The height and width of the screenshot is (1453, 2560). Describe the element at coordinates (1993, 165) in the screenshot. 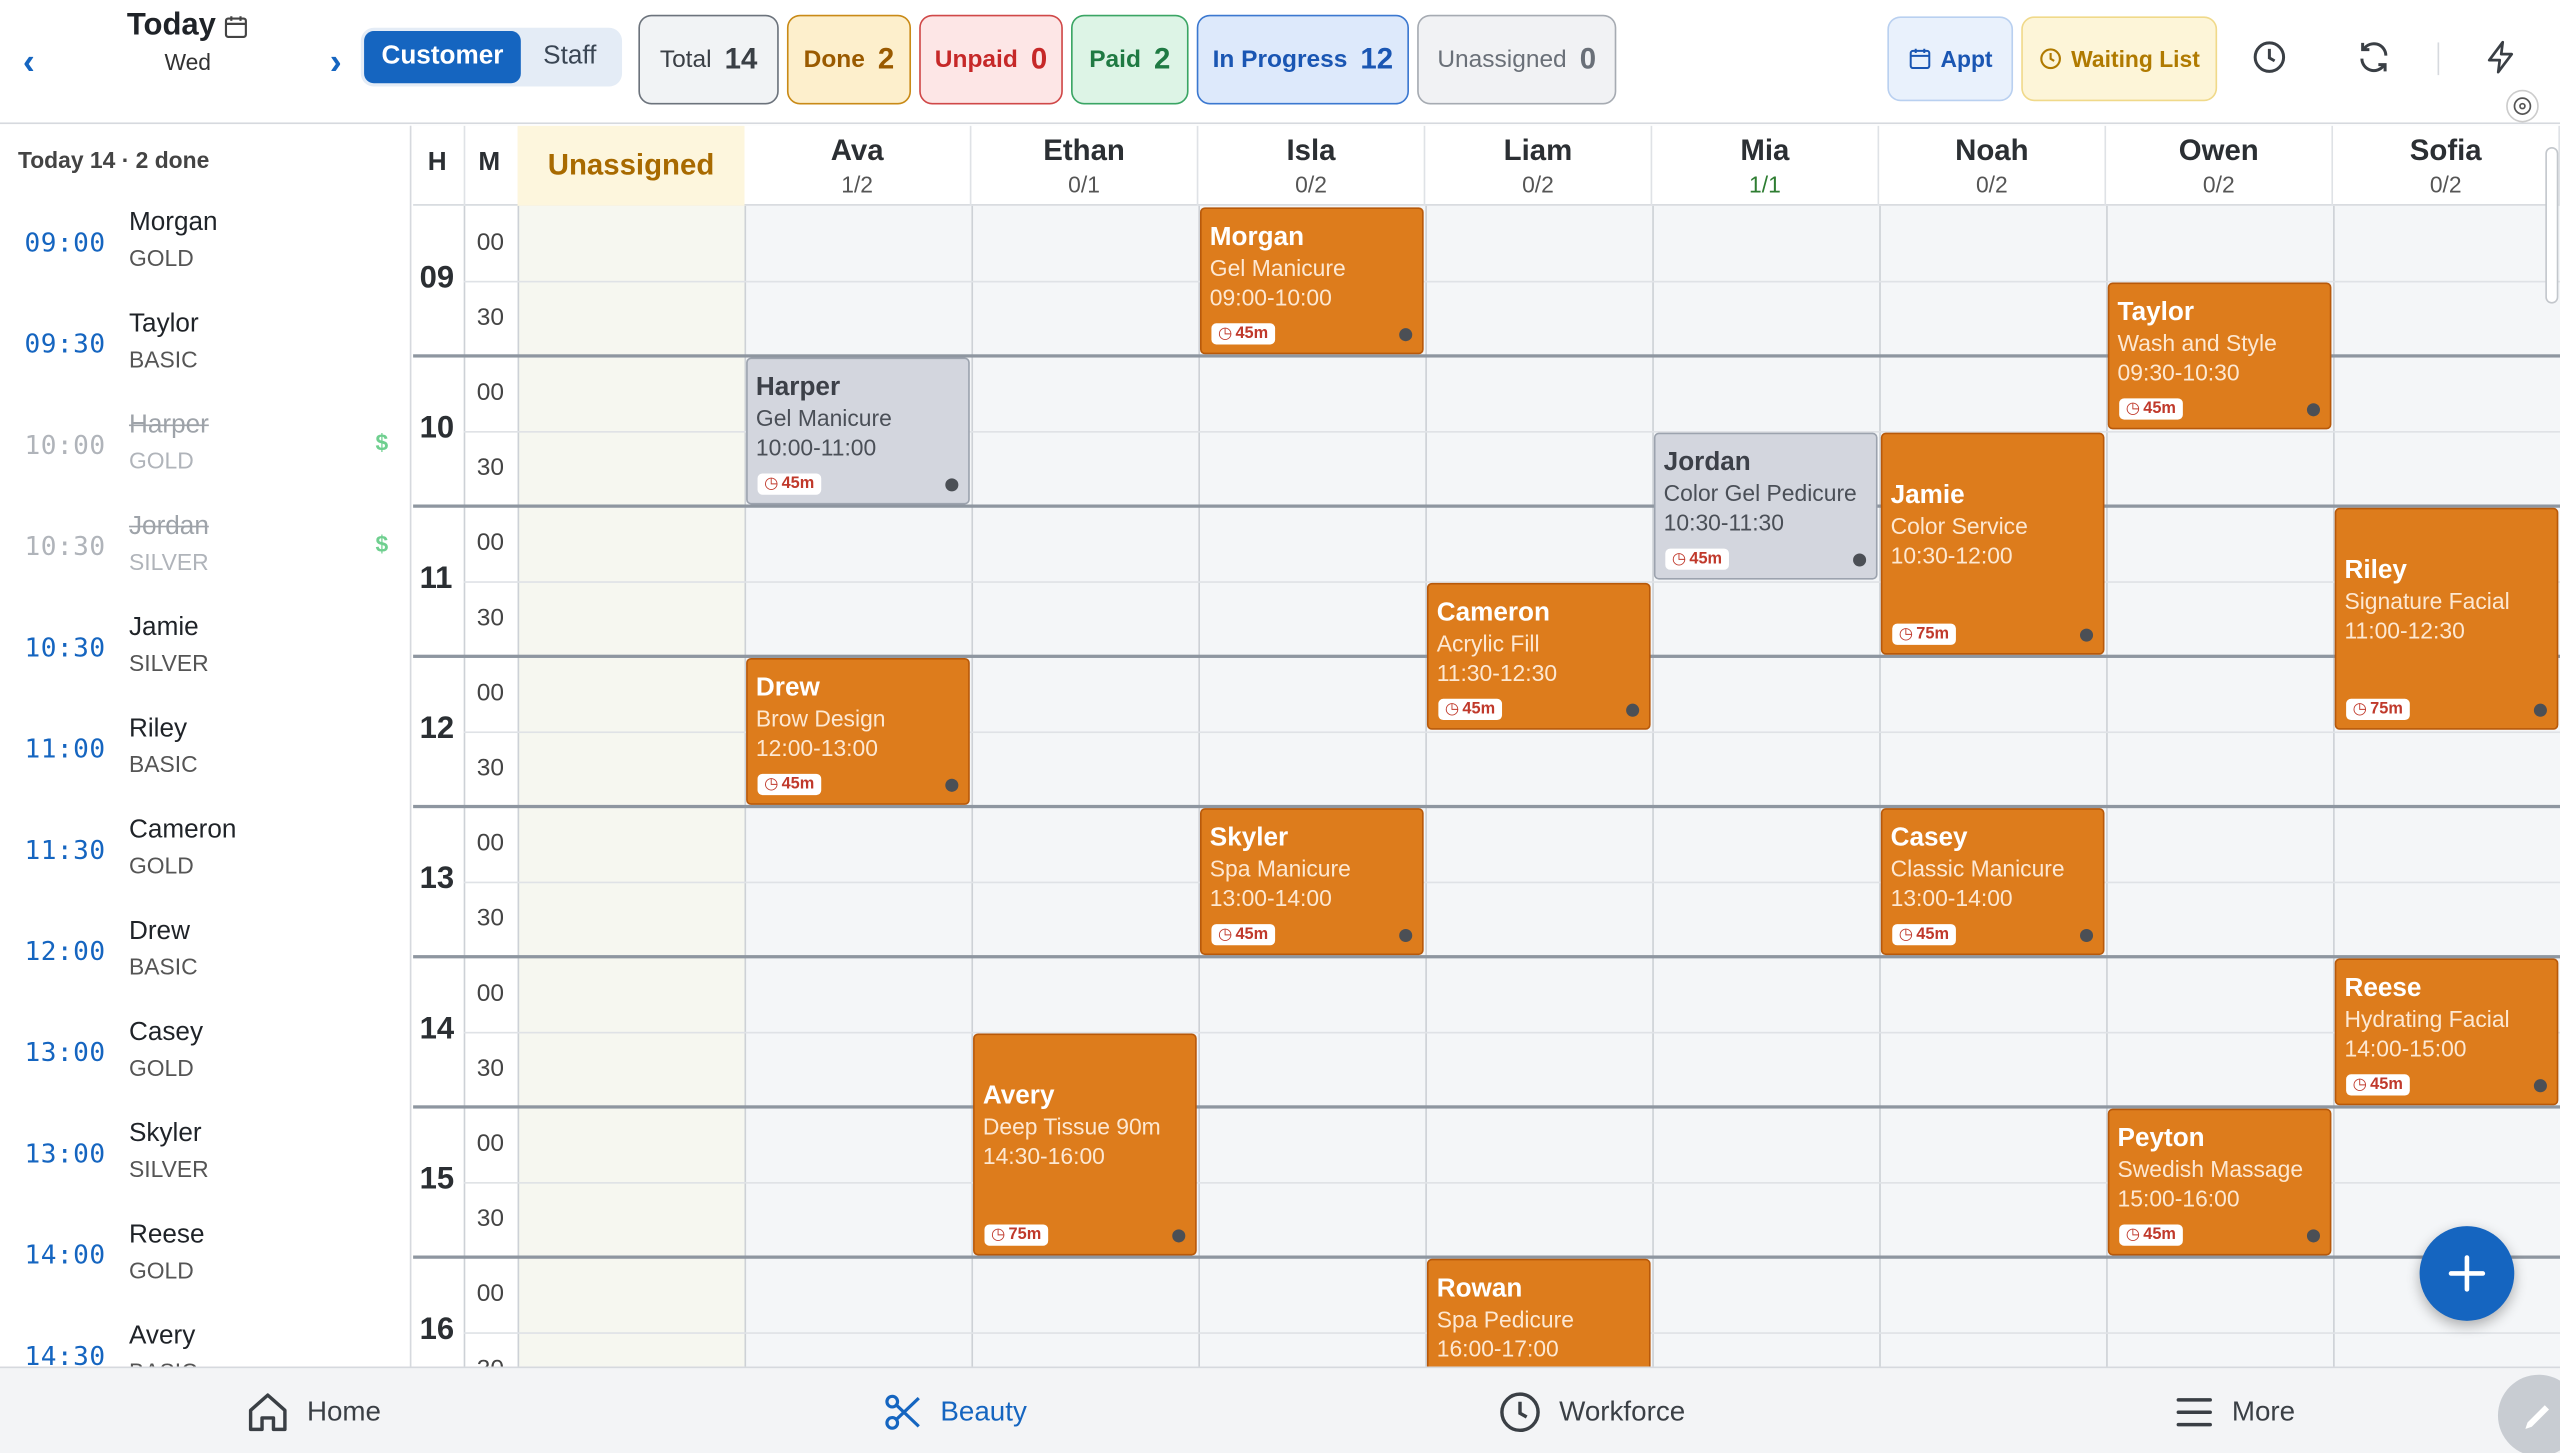

I see `staff-column-header: Noah 0/2` at that location.